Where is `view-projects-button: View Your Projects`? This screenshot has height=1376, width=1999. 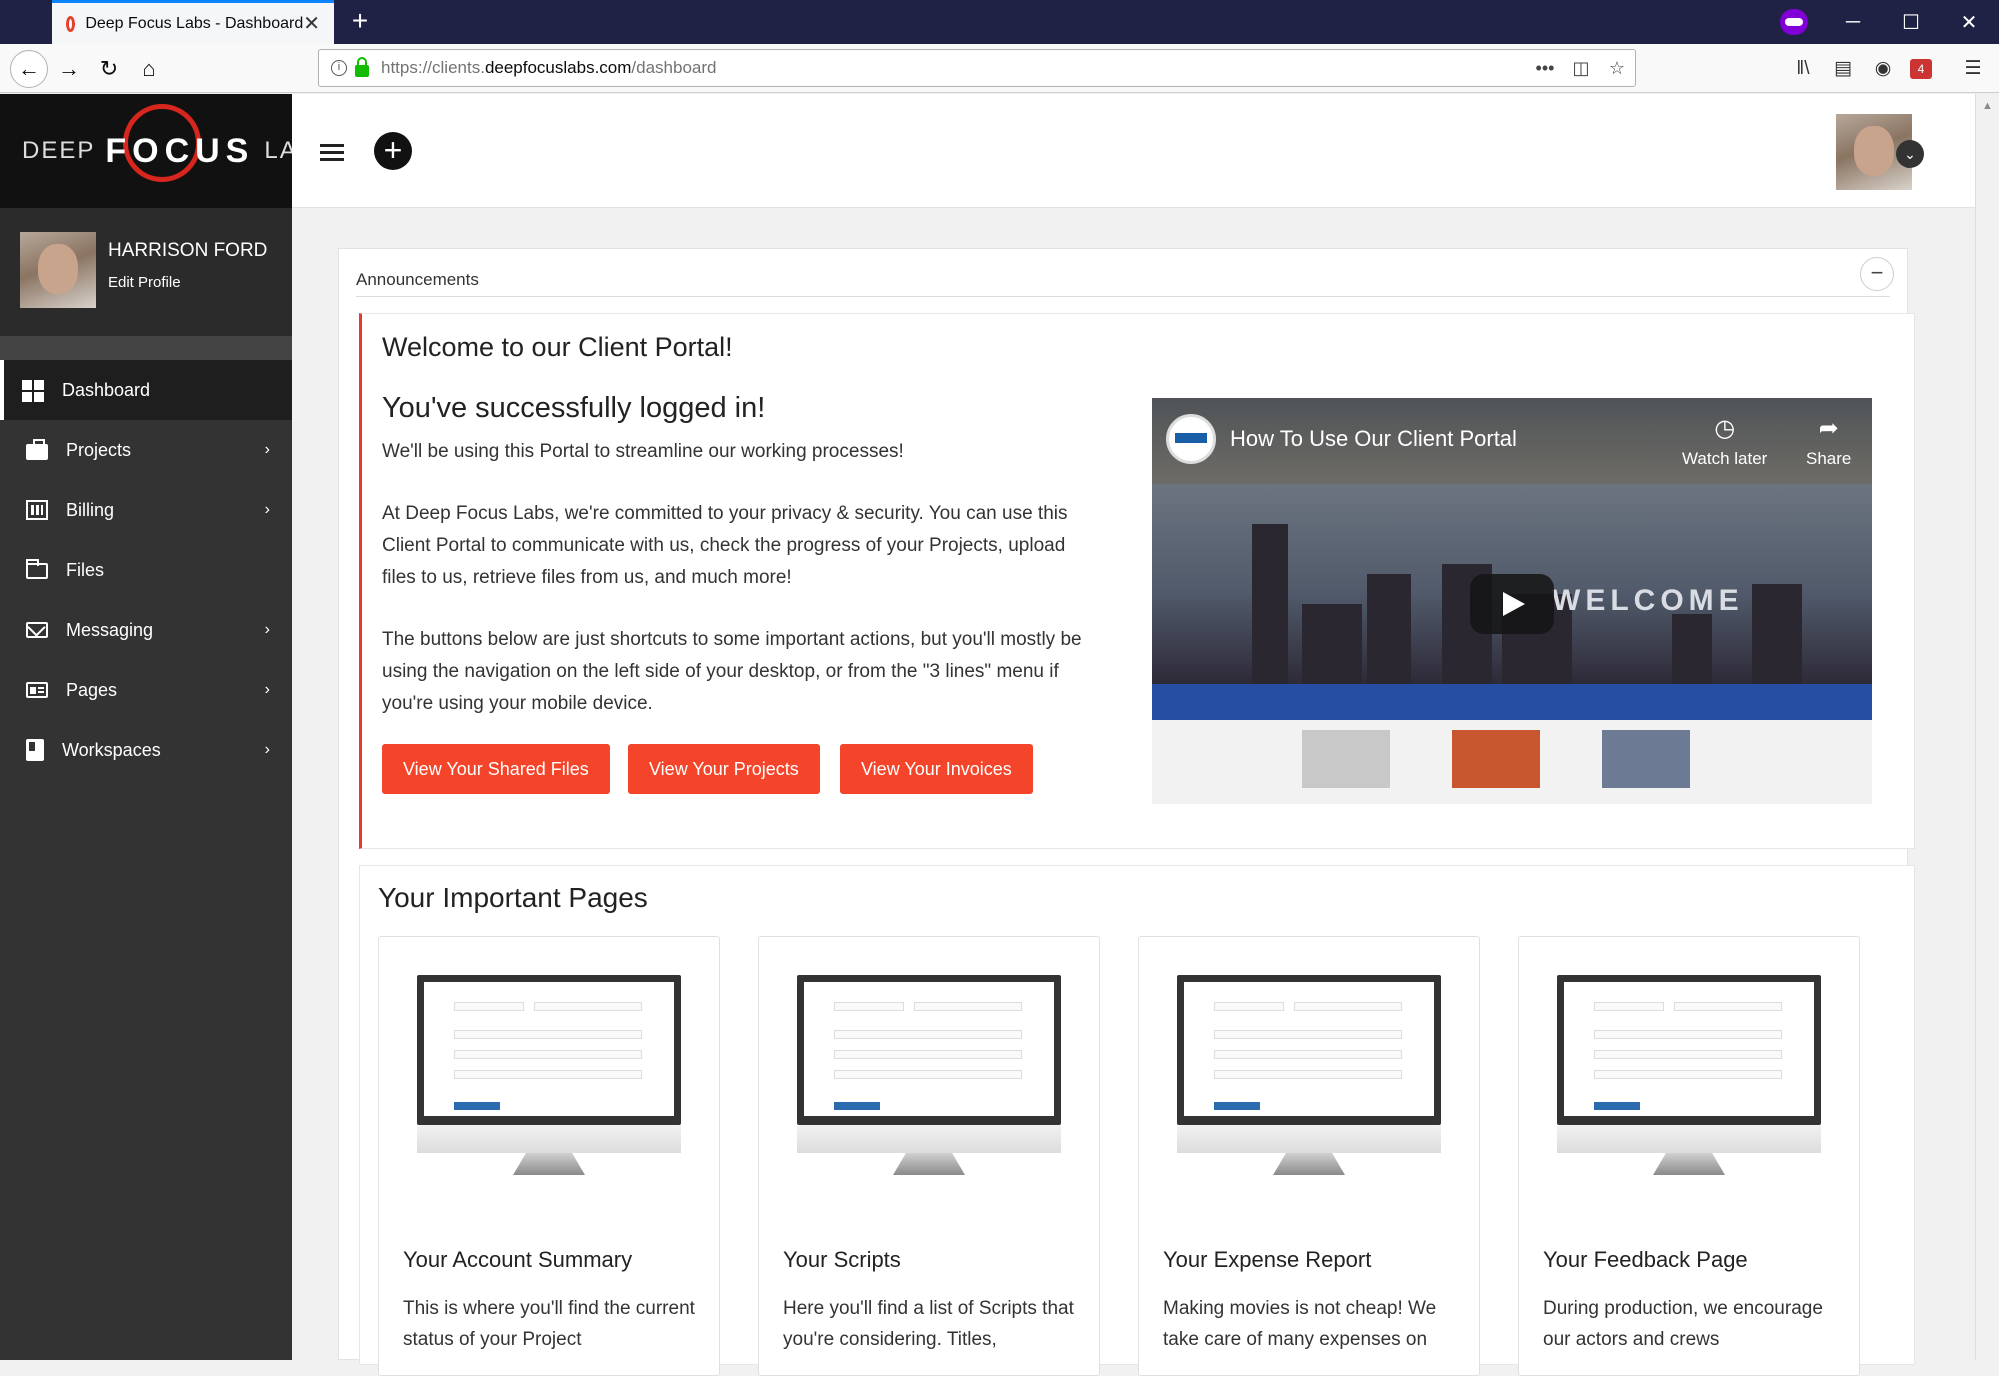 view-projects-button: View Your Projects is located at coordinates (724, 769).